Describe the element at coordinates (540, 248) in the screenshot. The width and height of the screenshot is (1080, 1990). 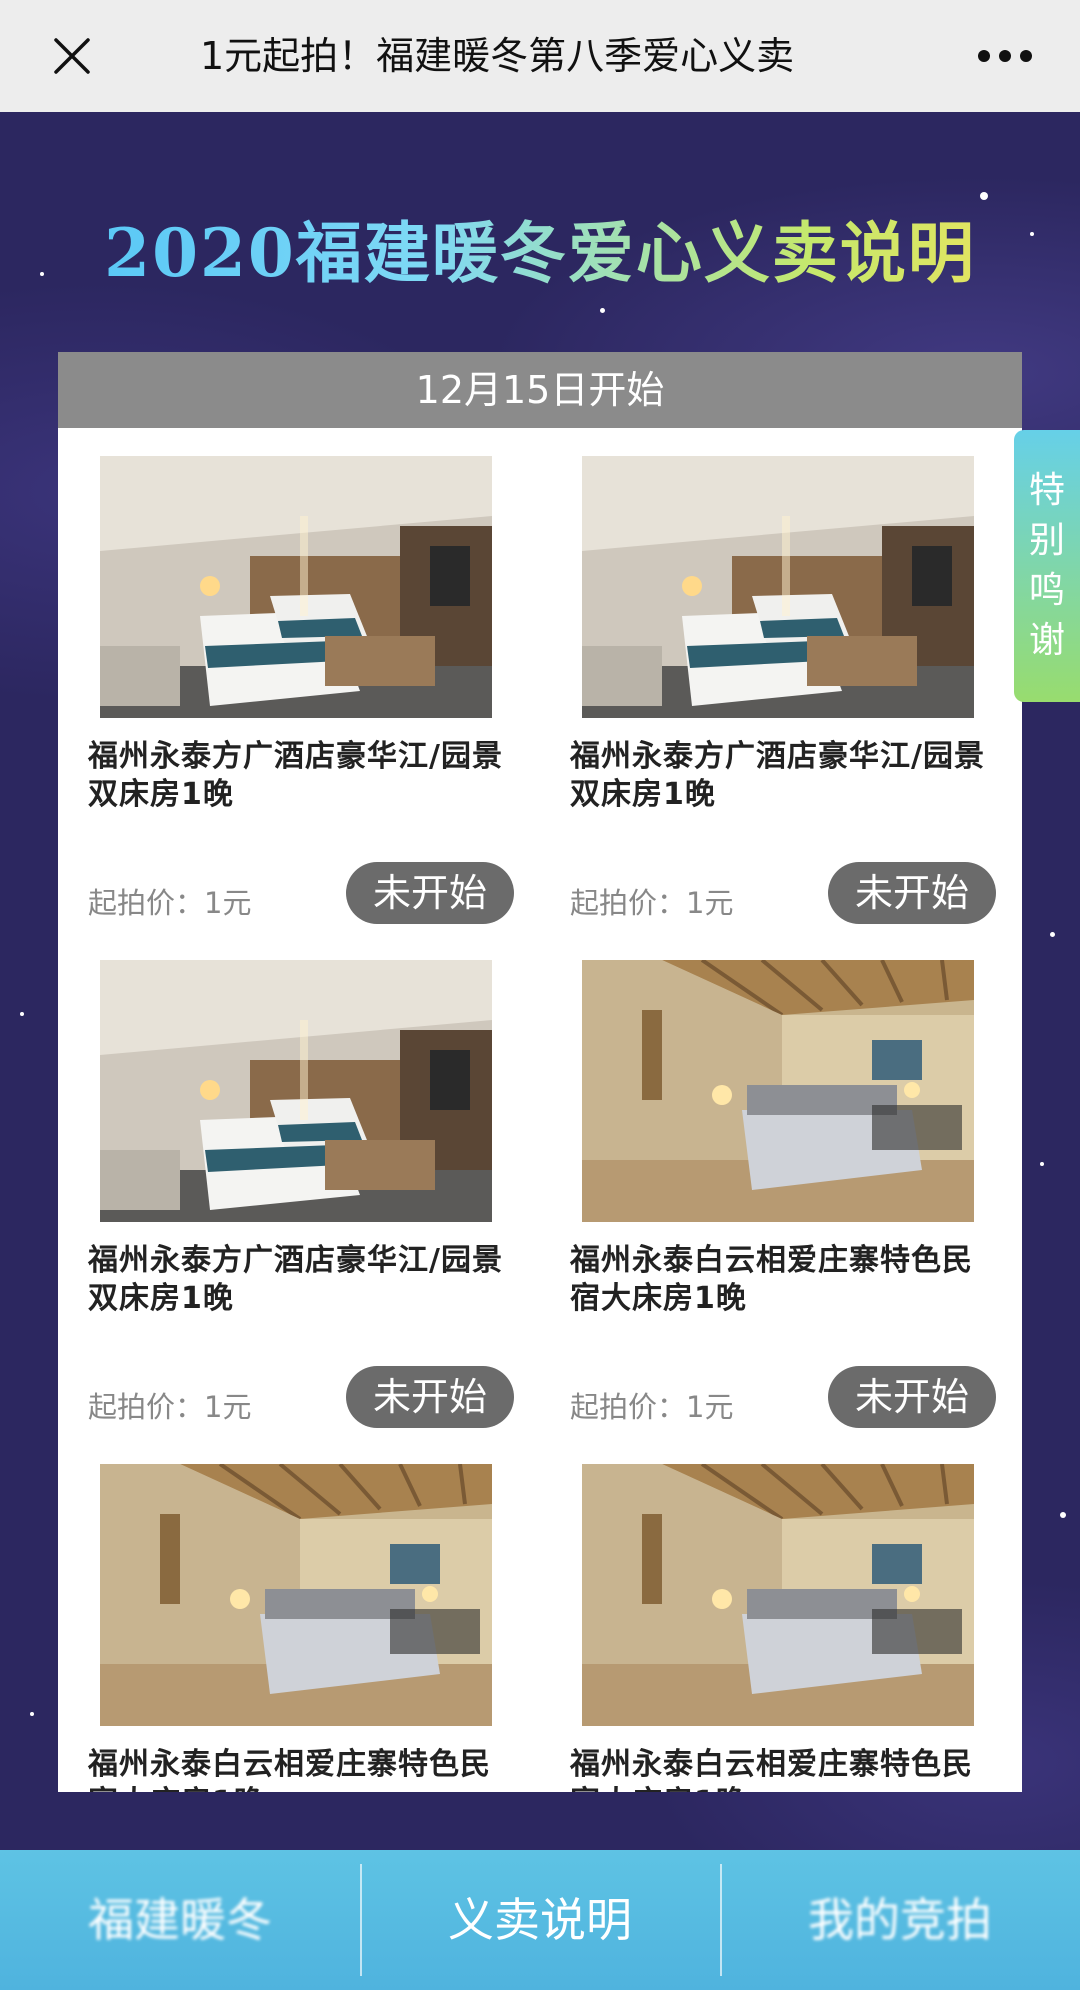
I see `banner-title: 2020福建暖冬爱心义卖说明` at that location.